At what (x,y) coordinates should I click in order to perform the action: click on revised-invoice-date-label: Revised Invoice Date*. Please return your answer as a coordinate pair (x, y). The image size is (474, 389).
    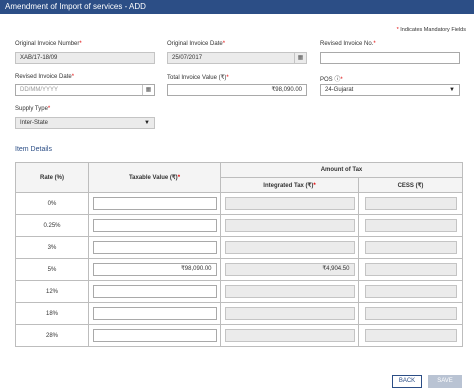
    Looking at the image, I should click on (45, 77).